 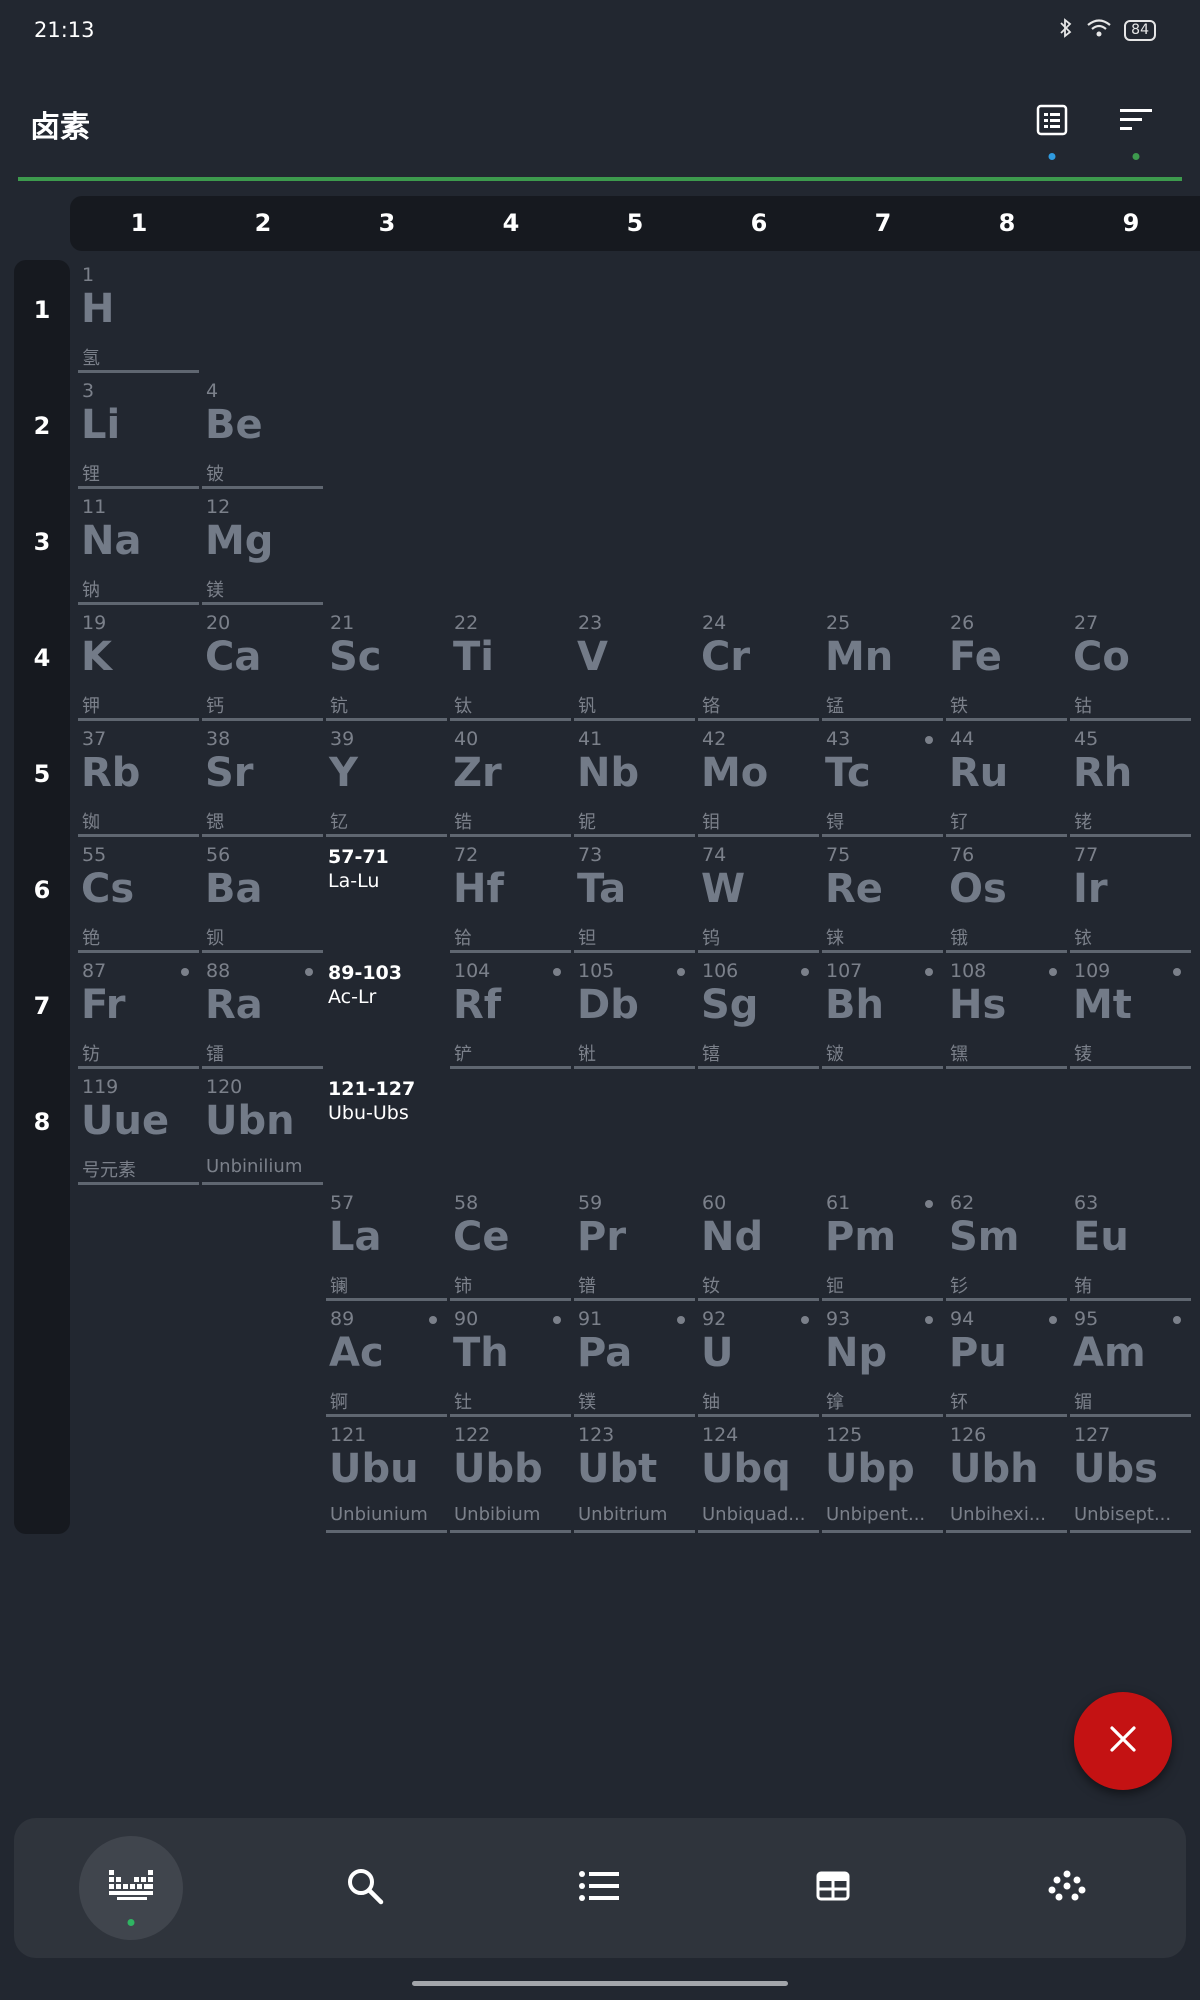 I want to click on element-cell: 63 Eu 铕, so click(x=1130, y=1244).